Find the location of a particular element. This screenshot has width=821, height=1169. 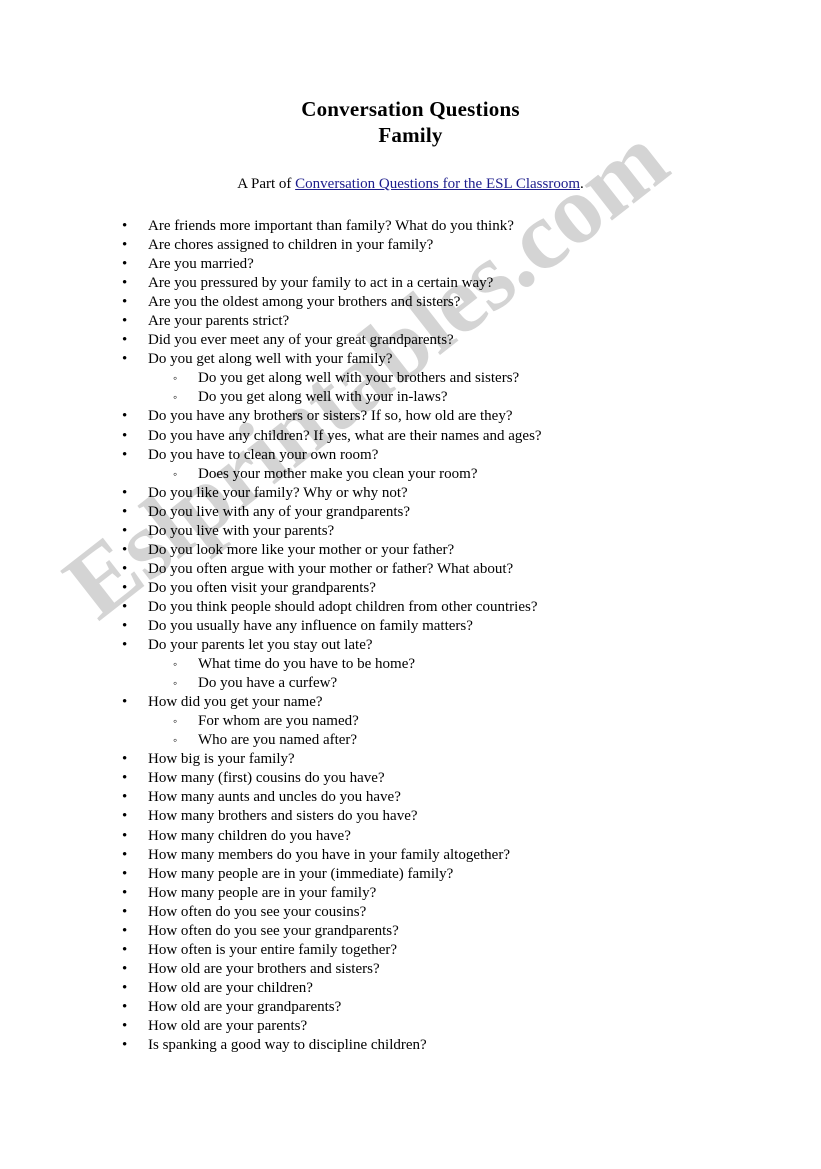

question-text: Do you have a curfew? is located at coordinates (268, 683).